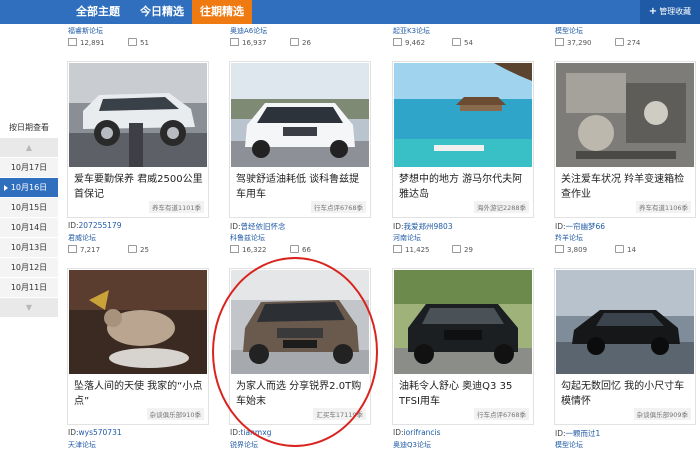  Describe the element at coordinates (569, 238) in the screenshot. I see `forum-link: 羚羊论坛` at that location.